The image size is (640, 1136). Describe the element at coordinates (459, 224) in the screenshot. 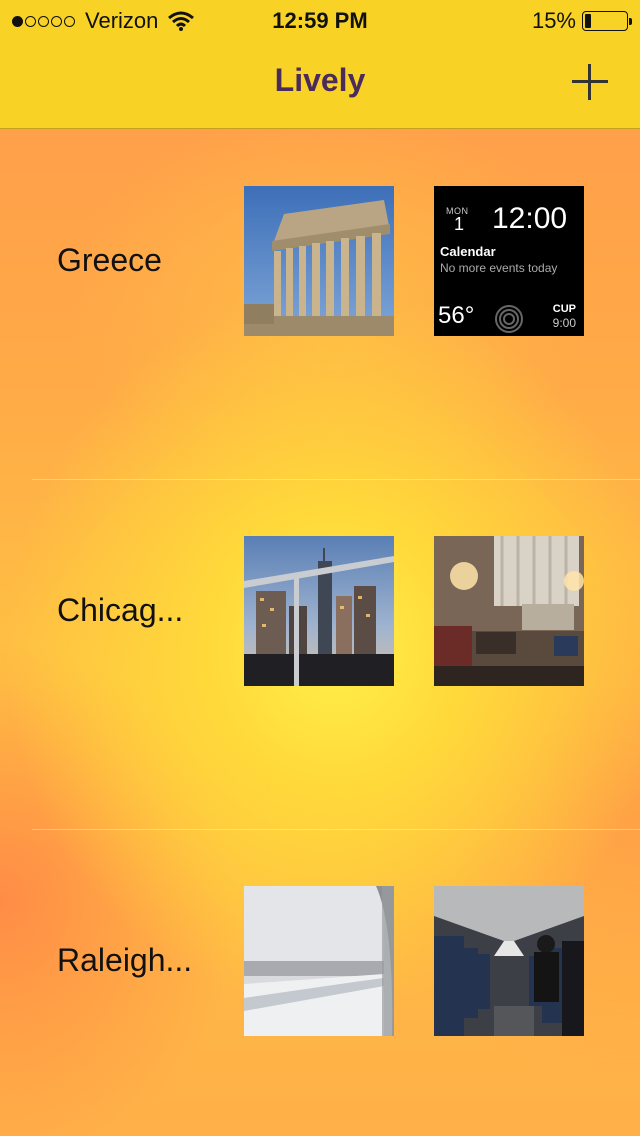

I see `watch-day: 1` at that location.